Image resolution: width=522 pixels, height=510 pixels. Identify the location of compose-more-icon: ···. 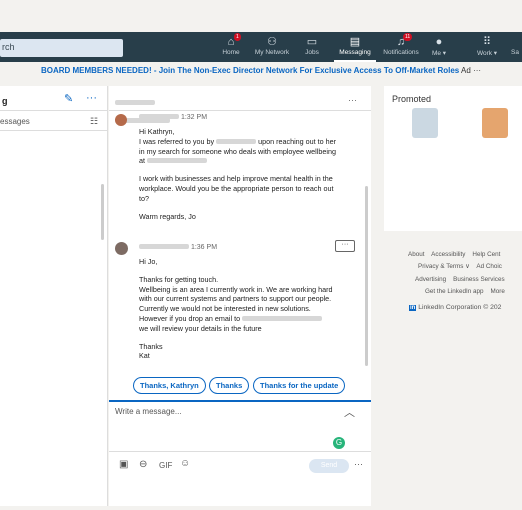
(358, 464).